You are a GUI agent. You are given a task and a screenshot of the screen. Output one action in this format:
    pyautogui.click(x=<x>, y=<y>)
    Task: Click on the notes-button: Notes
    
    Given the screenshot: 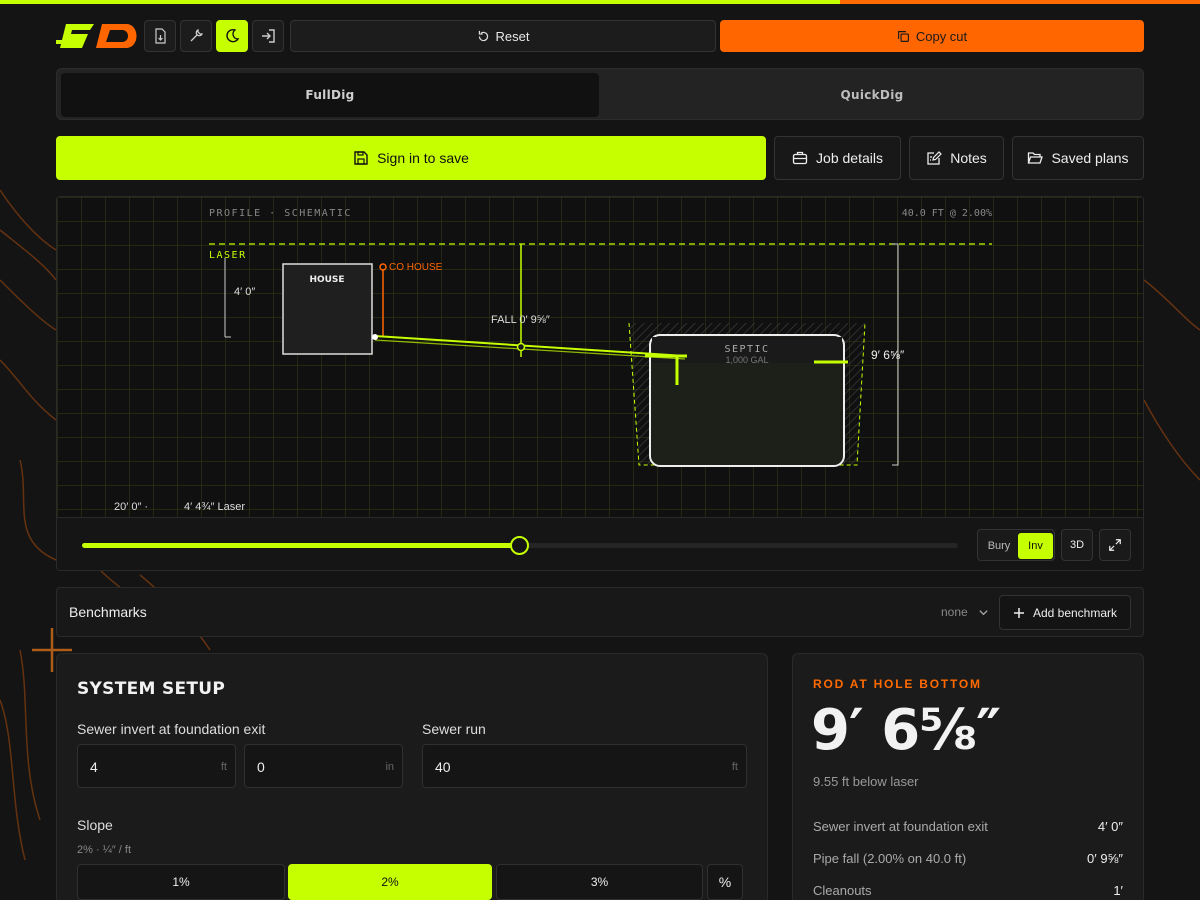 What is the action you would take?
    pyautogui.click(x=956, y=158)
    